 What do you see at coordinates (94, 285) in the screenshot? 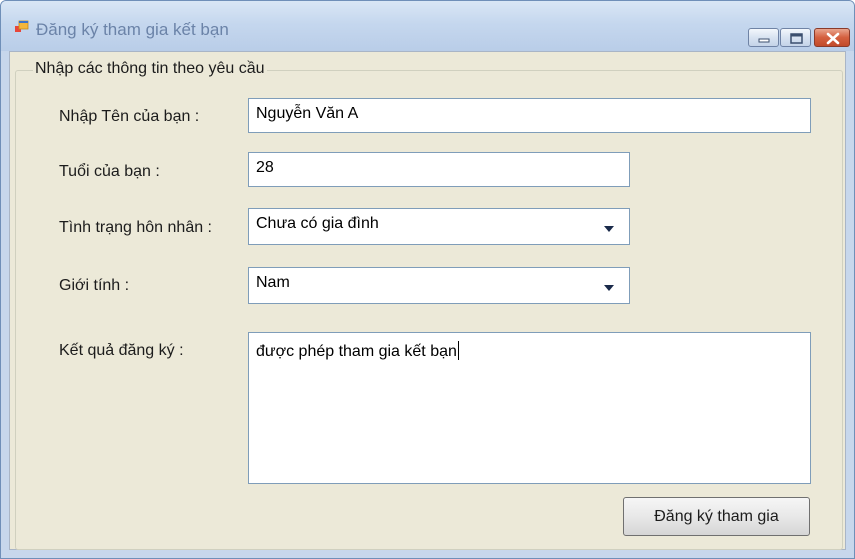
I see `gender-label: Giới tính :` at bounding box center [94, 285].